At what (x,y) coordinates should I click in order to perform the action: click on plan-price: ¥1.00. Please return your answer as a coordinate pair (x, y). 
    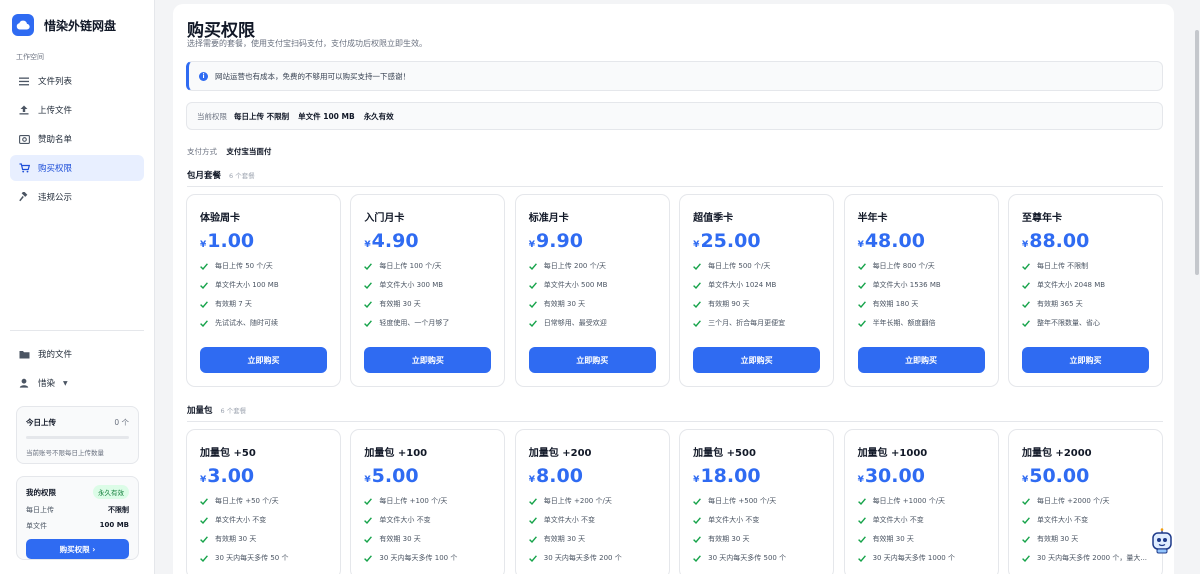
    Looking at the image, I should click on (263, 241).